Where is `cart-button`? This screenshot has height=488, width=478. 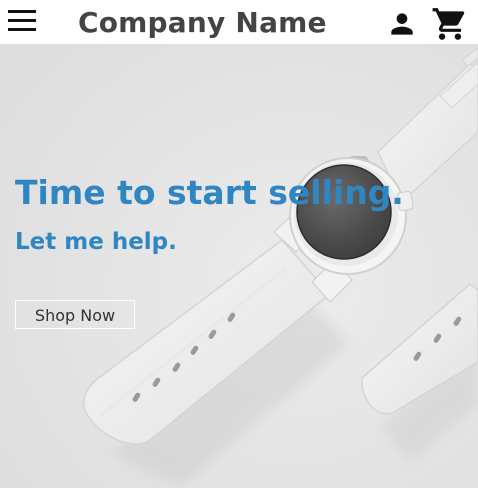 cart-button is located at coordinates (450, 24).